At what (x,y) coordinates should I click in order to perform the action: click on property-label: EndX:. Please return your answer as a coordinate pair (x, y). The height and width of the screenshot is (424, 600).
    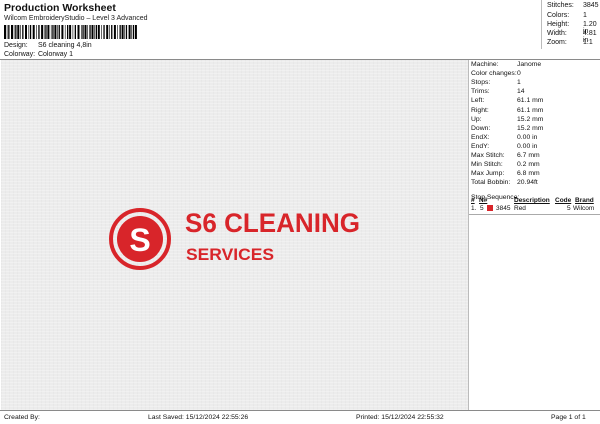
    Looking at the image, I should click on (480, 137).